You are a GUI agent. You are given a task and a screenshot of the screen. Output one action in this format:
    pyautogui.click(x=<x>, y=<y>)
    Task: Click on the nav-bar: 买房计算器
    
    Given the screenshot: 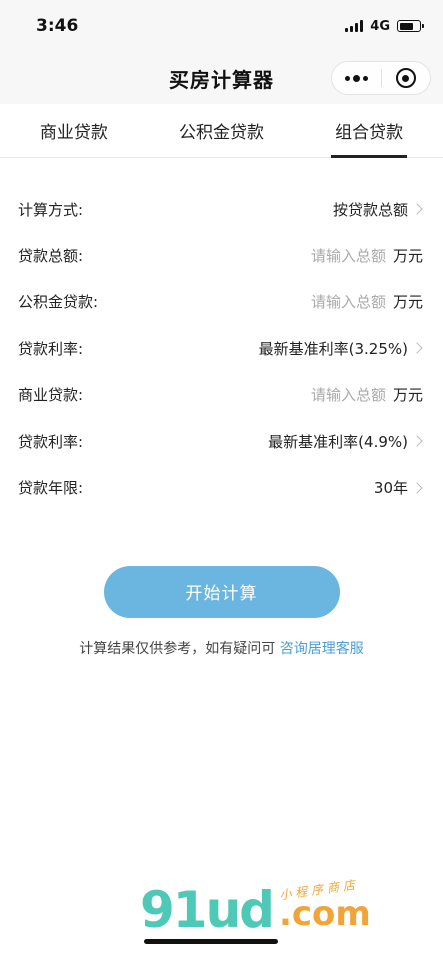 What is the action you would take?
    pyautogui.click(x=221, y=78)
    